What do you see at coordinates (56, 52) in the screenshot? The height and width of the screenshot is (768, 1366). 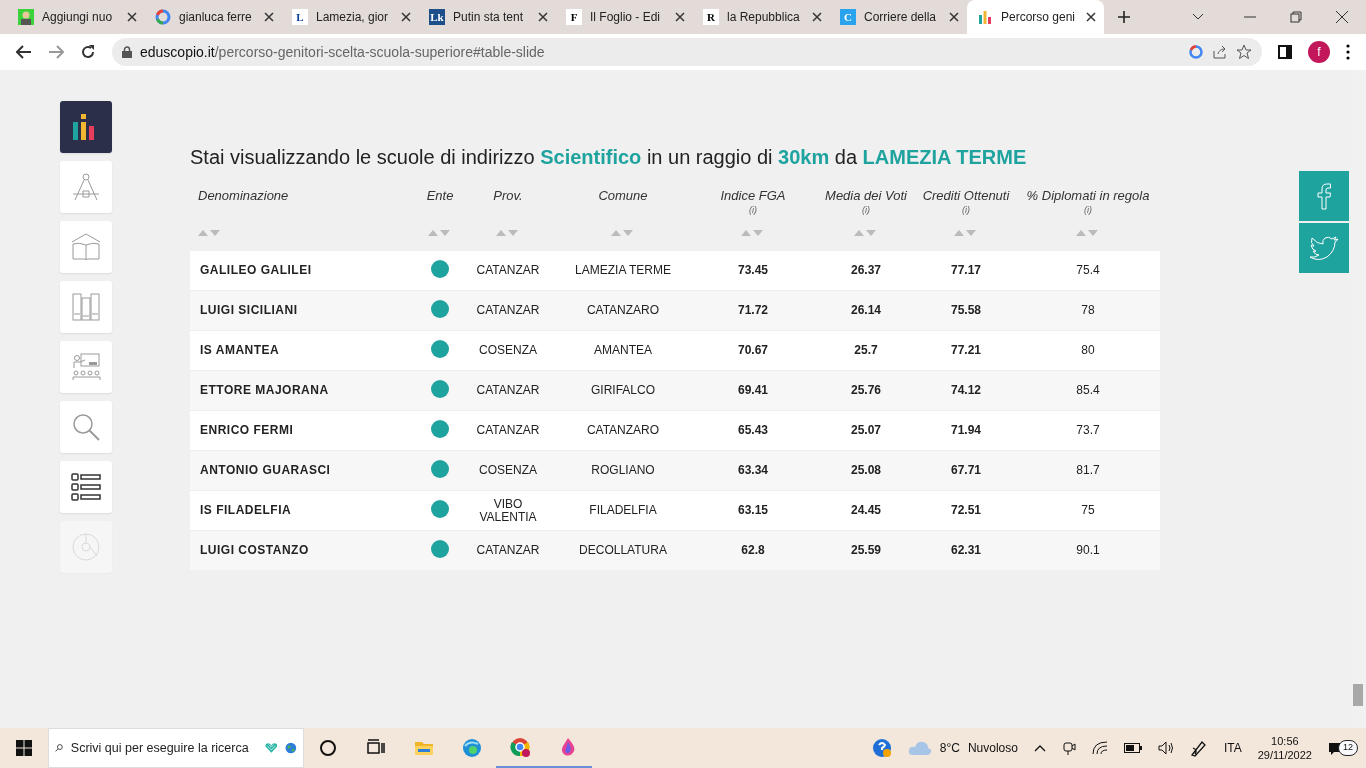 I see `forward-icon` at bounding box center [56, 52].